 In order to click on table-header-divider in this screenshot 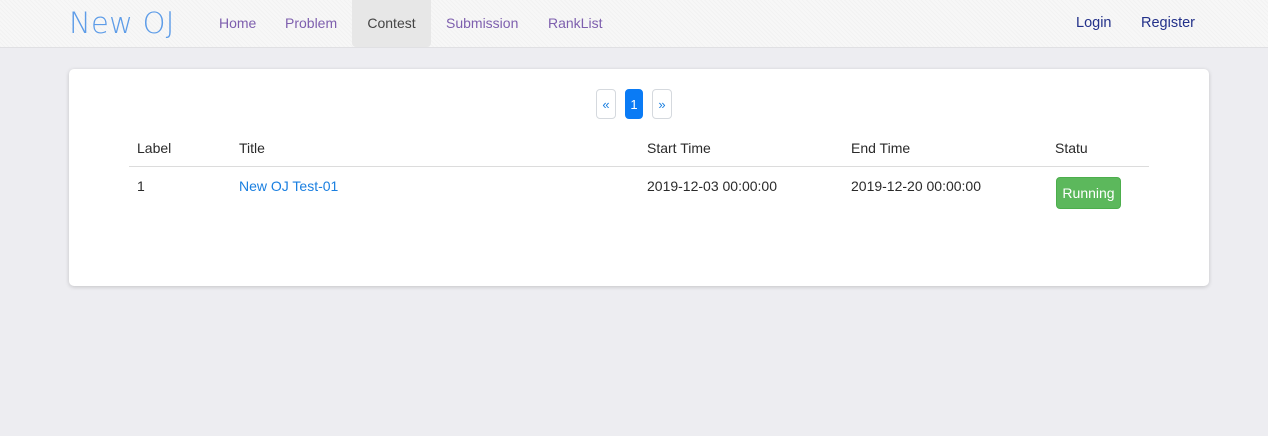, I will do `click(639, 166)`.